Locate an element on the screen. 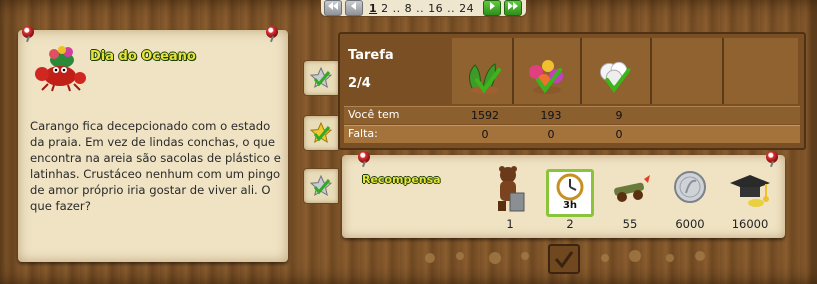 Image resolution: width=817 pixels, height=284 pixels. right-arrow-icon is located at coordinates (493, 6).